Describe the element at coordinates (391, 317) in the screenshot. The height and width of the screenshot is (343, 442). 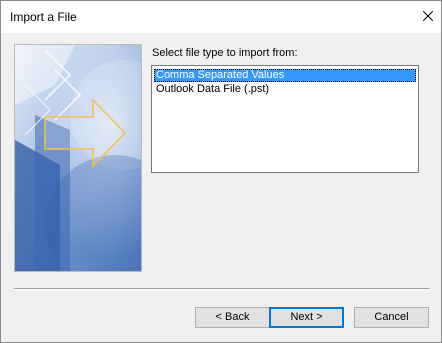
I see `cancel-button: Cancel` at that location.